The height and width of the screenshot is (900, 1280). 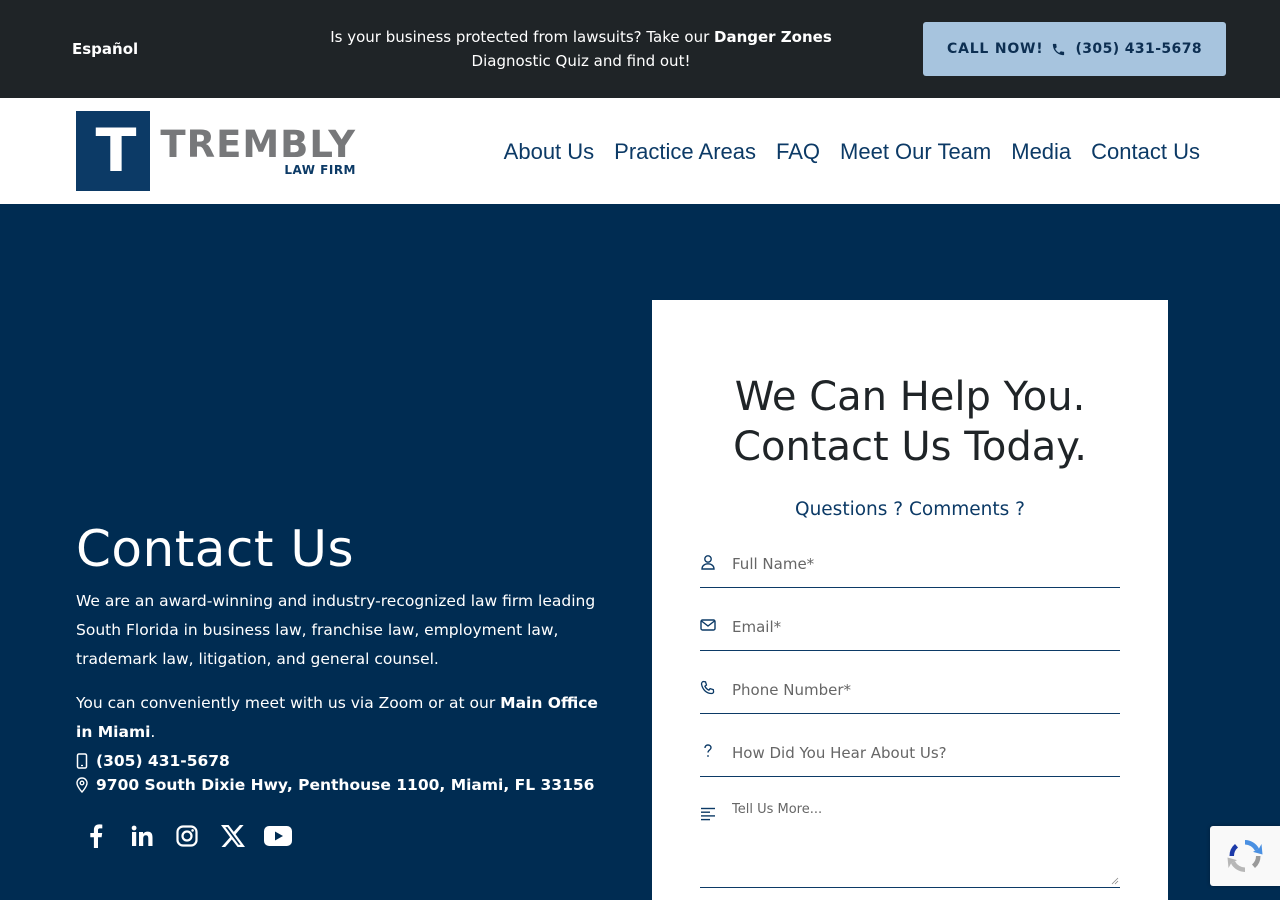 What do you see at coordinates (922, 627) in the screenshot?
I see `email-input` at bounding box center [922, 627].